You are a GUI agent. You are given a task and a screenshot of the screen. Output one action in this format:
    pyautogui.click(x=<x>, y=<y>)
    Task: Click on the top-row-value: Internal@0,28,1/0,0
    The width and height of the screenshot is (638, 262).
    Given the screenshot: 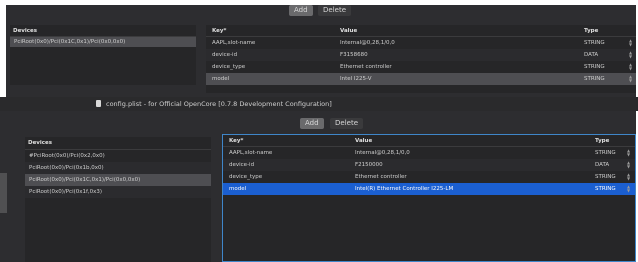 What is the action you would take?
    pyautogui.click(x=367, y=43)
    